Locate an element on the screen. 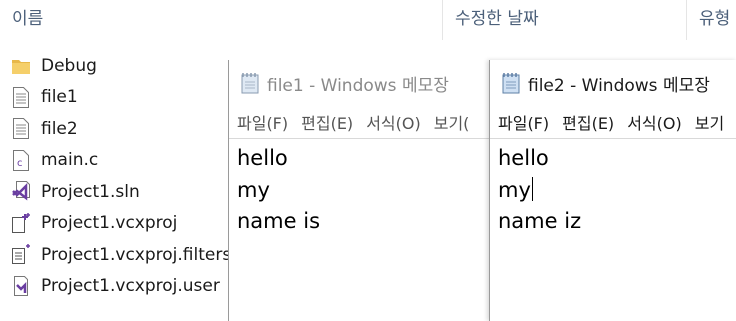  text-editor: hello my name is is located at coordinates (360, 188).